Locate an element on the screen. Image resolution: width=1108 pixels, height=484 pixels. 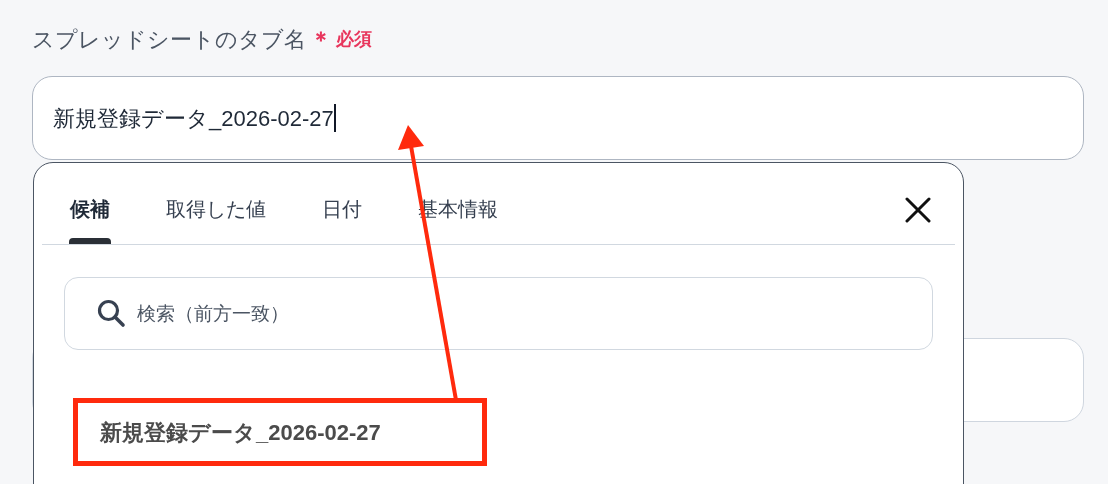
tab: 日付 is located at coordinates (342, 203).